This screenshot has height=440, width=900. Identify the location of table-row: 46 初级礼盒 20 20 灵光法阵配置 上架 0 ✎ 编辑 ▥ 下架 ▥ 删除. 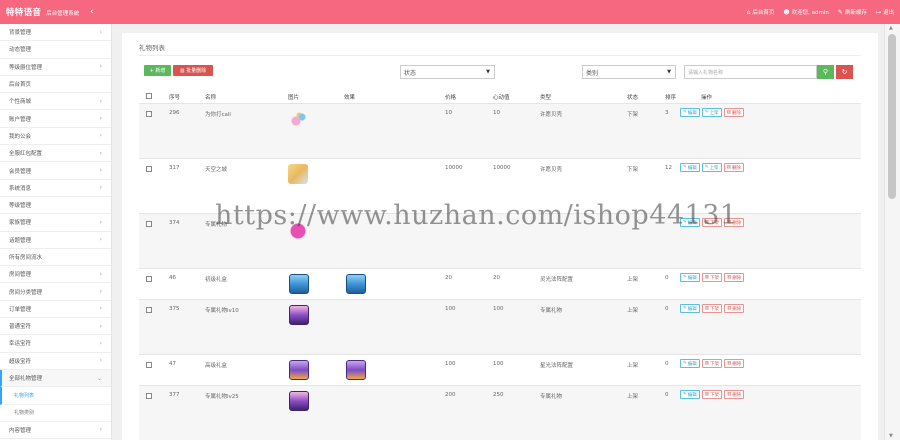
(500, 284).